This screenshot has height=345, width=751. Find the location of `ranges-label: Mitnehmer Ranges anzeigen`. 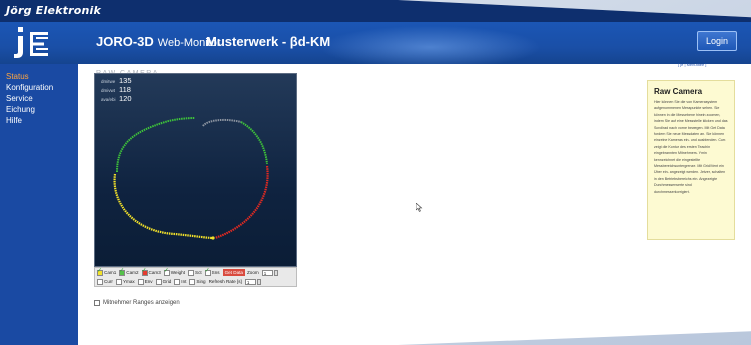

ranges-label: Mitnehmer Ranges anzeigen is located at coordinates (141, 303).